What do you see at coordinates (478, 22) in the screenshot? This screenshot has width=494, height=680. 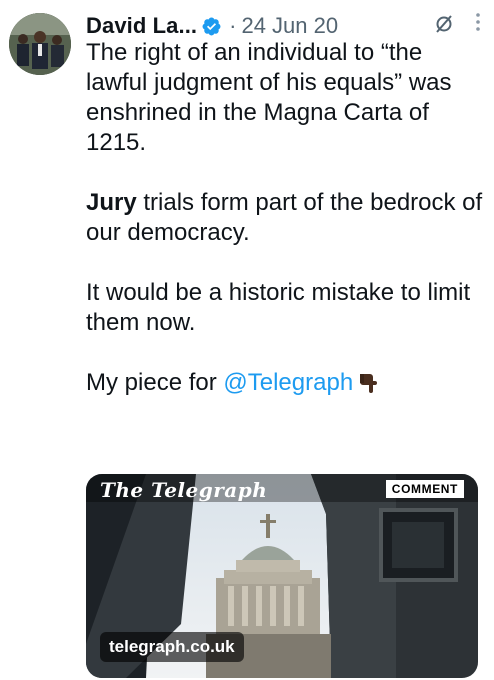 I see `more-options-icon` at bounding box center [478, 22].